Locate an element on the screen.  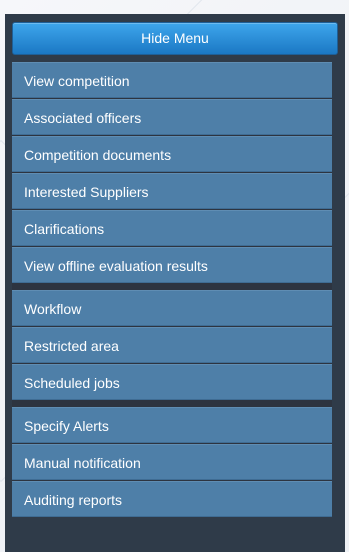
menu-item-clarifications: Clarifications is located at coordinates (172, 228).